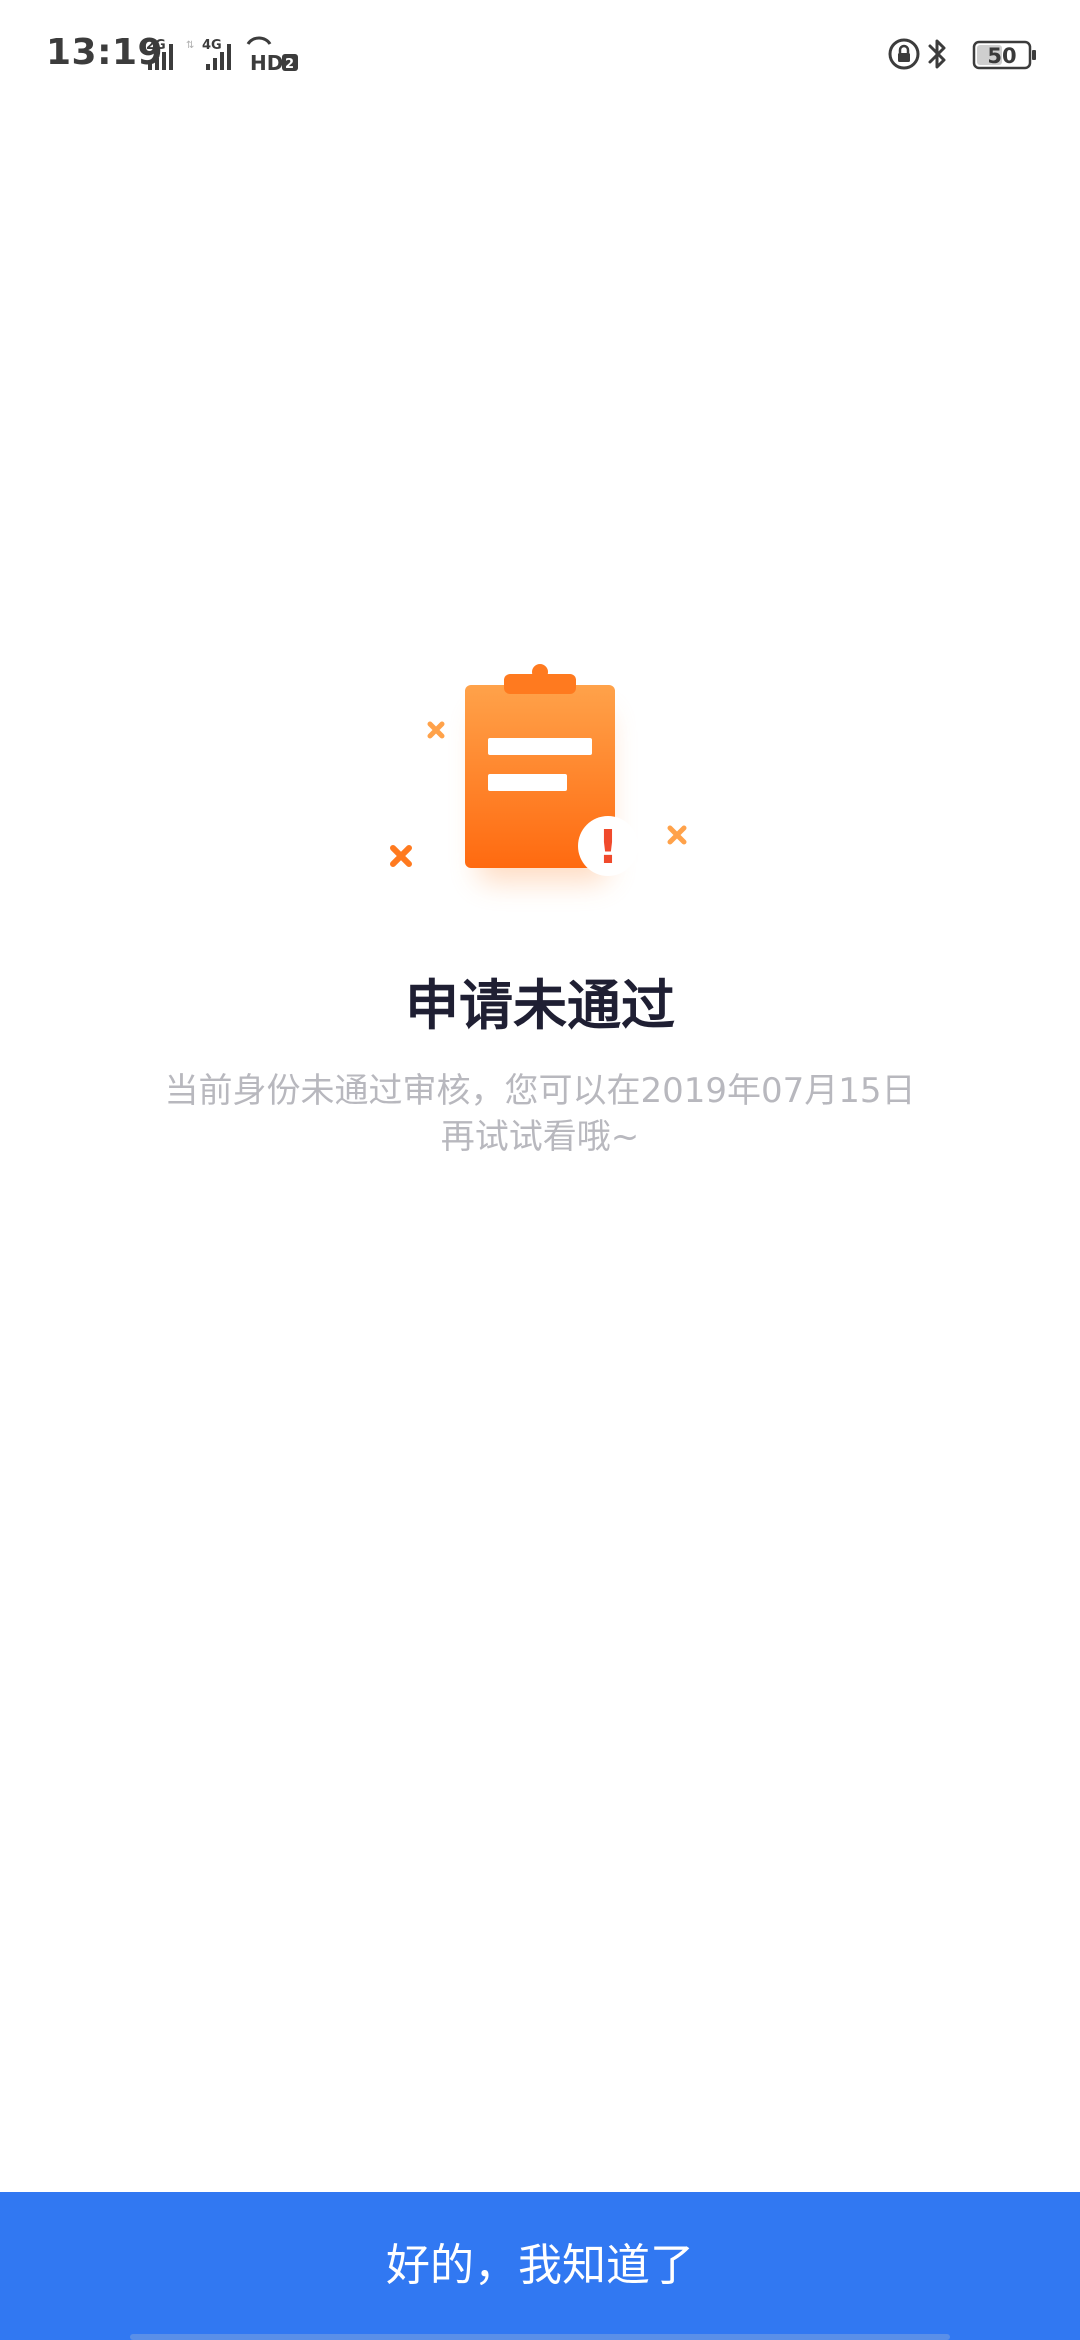  I want to click on system-status-icons: 50, so click(962, 54).